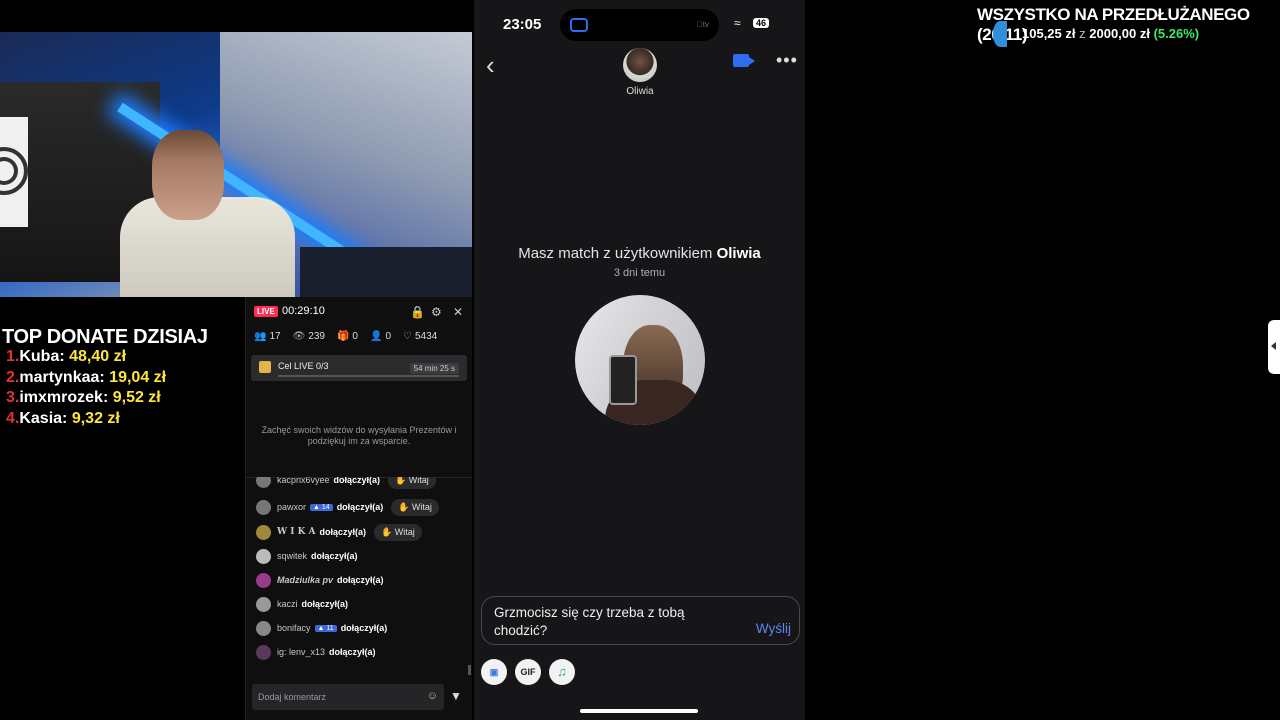 Image resolution: width=1280 pixels, height=720 pixels. What do you see at coordinates (98, 356) in the screenshot?
I see `donate-amount: 48,40 zł` at bounding box center [98, 356].